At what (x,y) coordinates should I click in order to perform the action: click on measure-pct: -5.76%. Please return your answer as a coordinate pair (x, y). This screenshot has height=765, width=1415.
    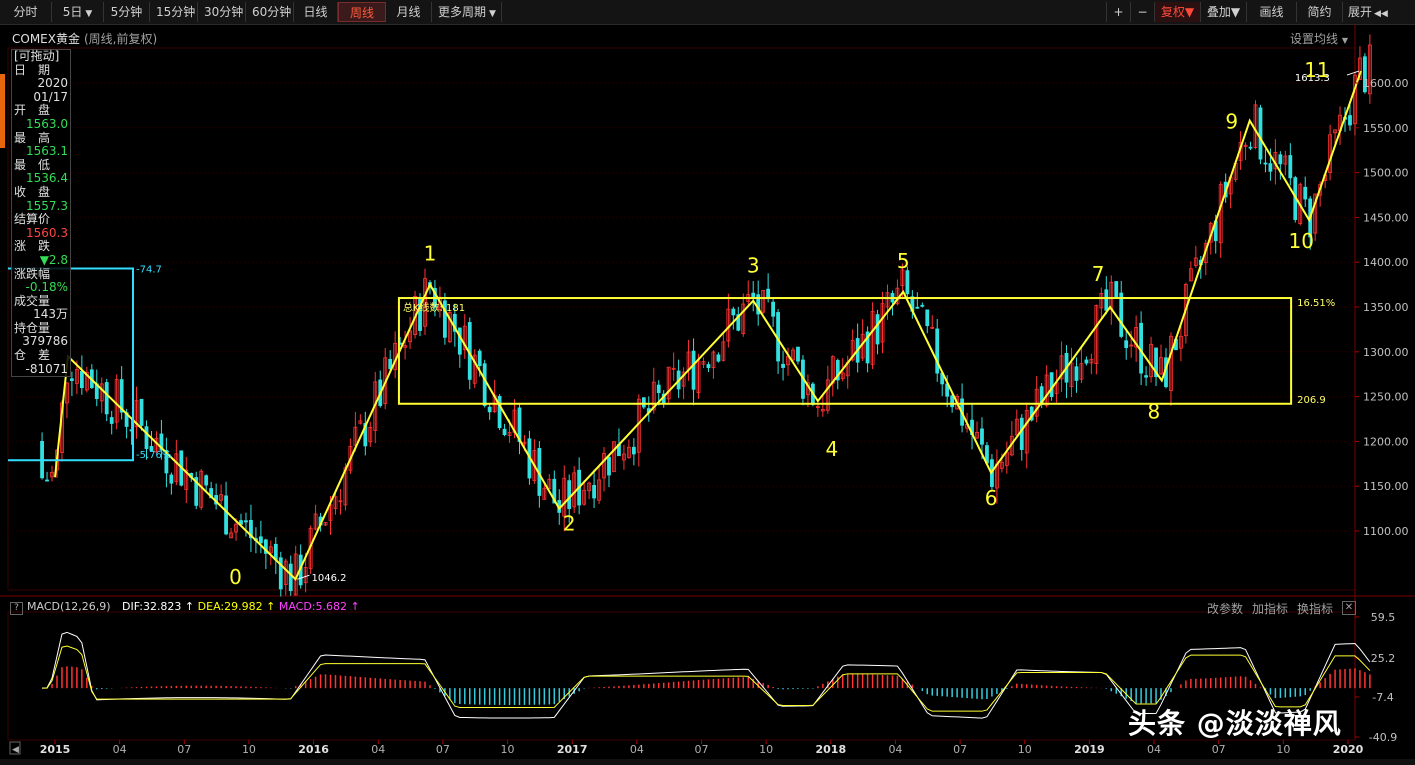
    Looking at the image, I should click on (153, 455).